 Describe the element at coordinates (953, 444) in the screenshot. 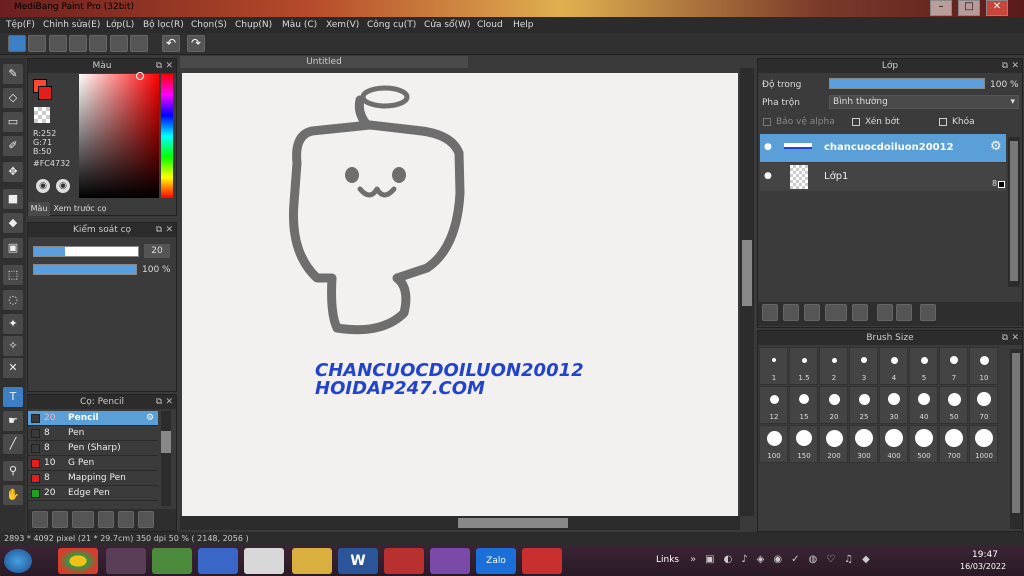

I see `brush-size-cell: 700` at that location.